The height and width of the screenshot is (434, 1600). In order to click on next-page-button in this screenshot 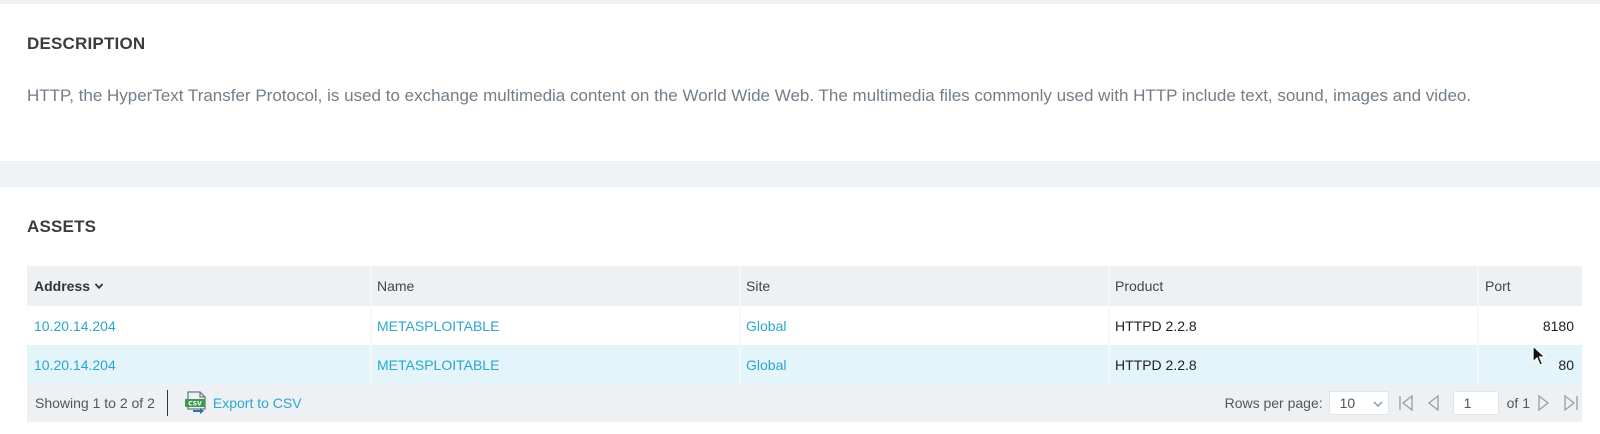, I will do `click(1543, 403)`.